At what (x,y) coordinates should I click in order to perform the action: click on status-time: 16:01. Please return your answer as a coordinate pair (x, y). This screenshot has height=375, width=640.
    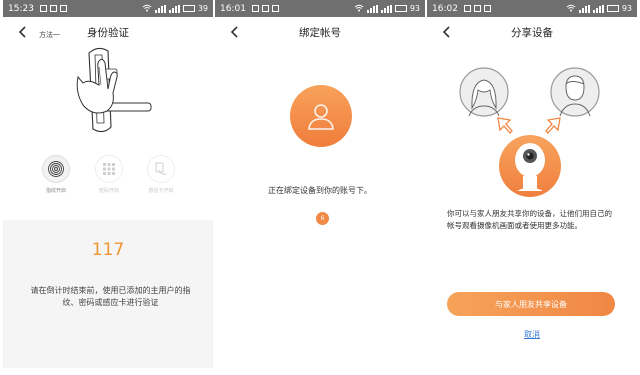
    Looking at the image, I should click on (233, 8).